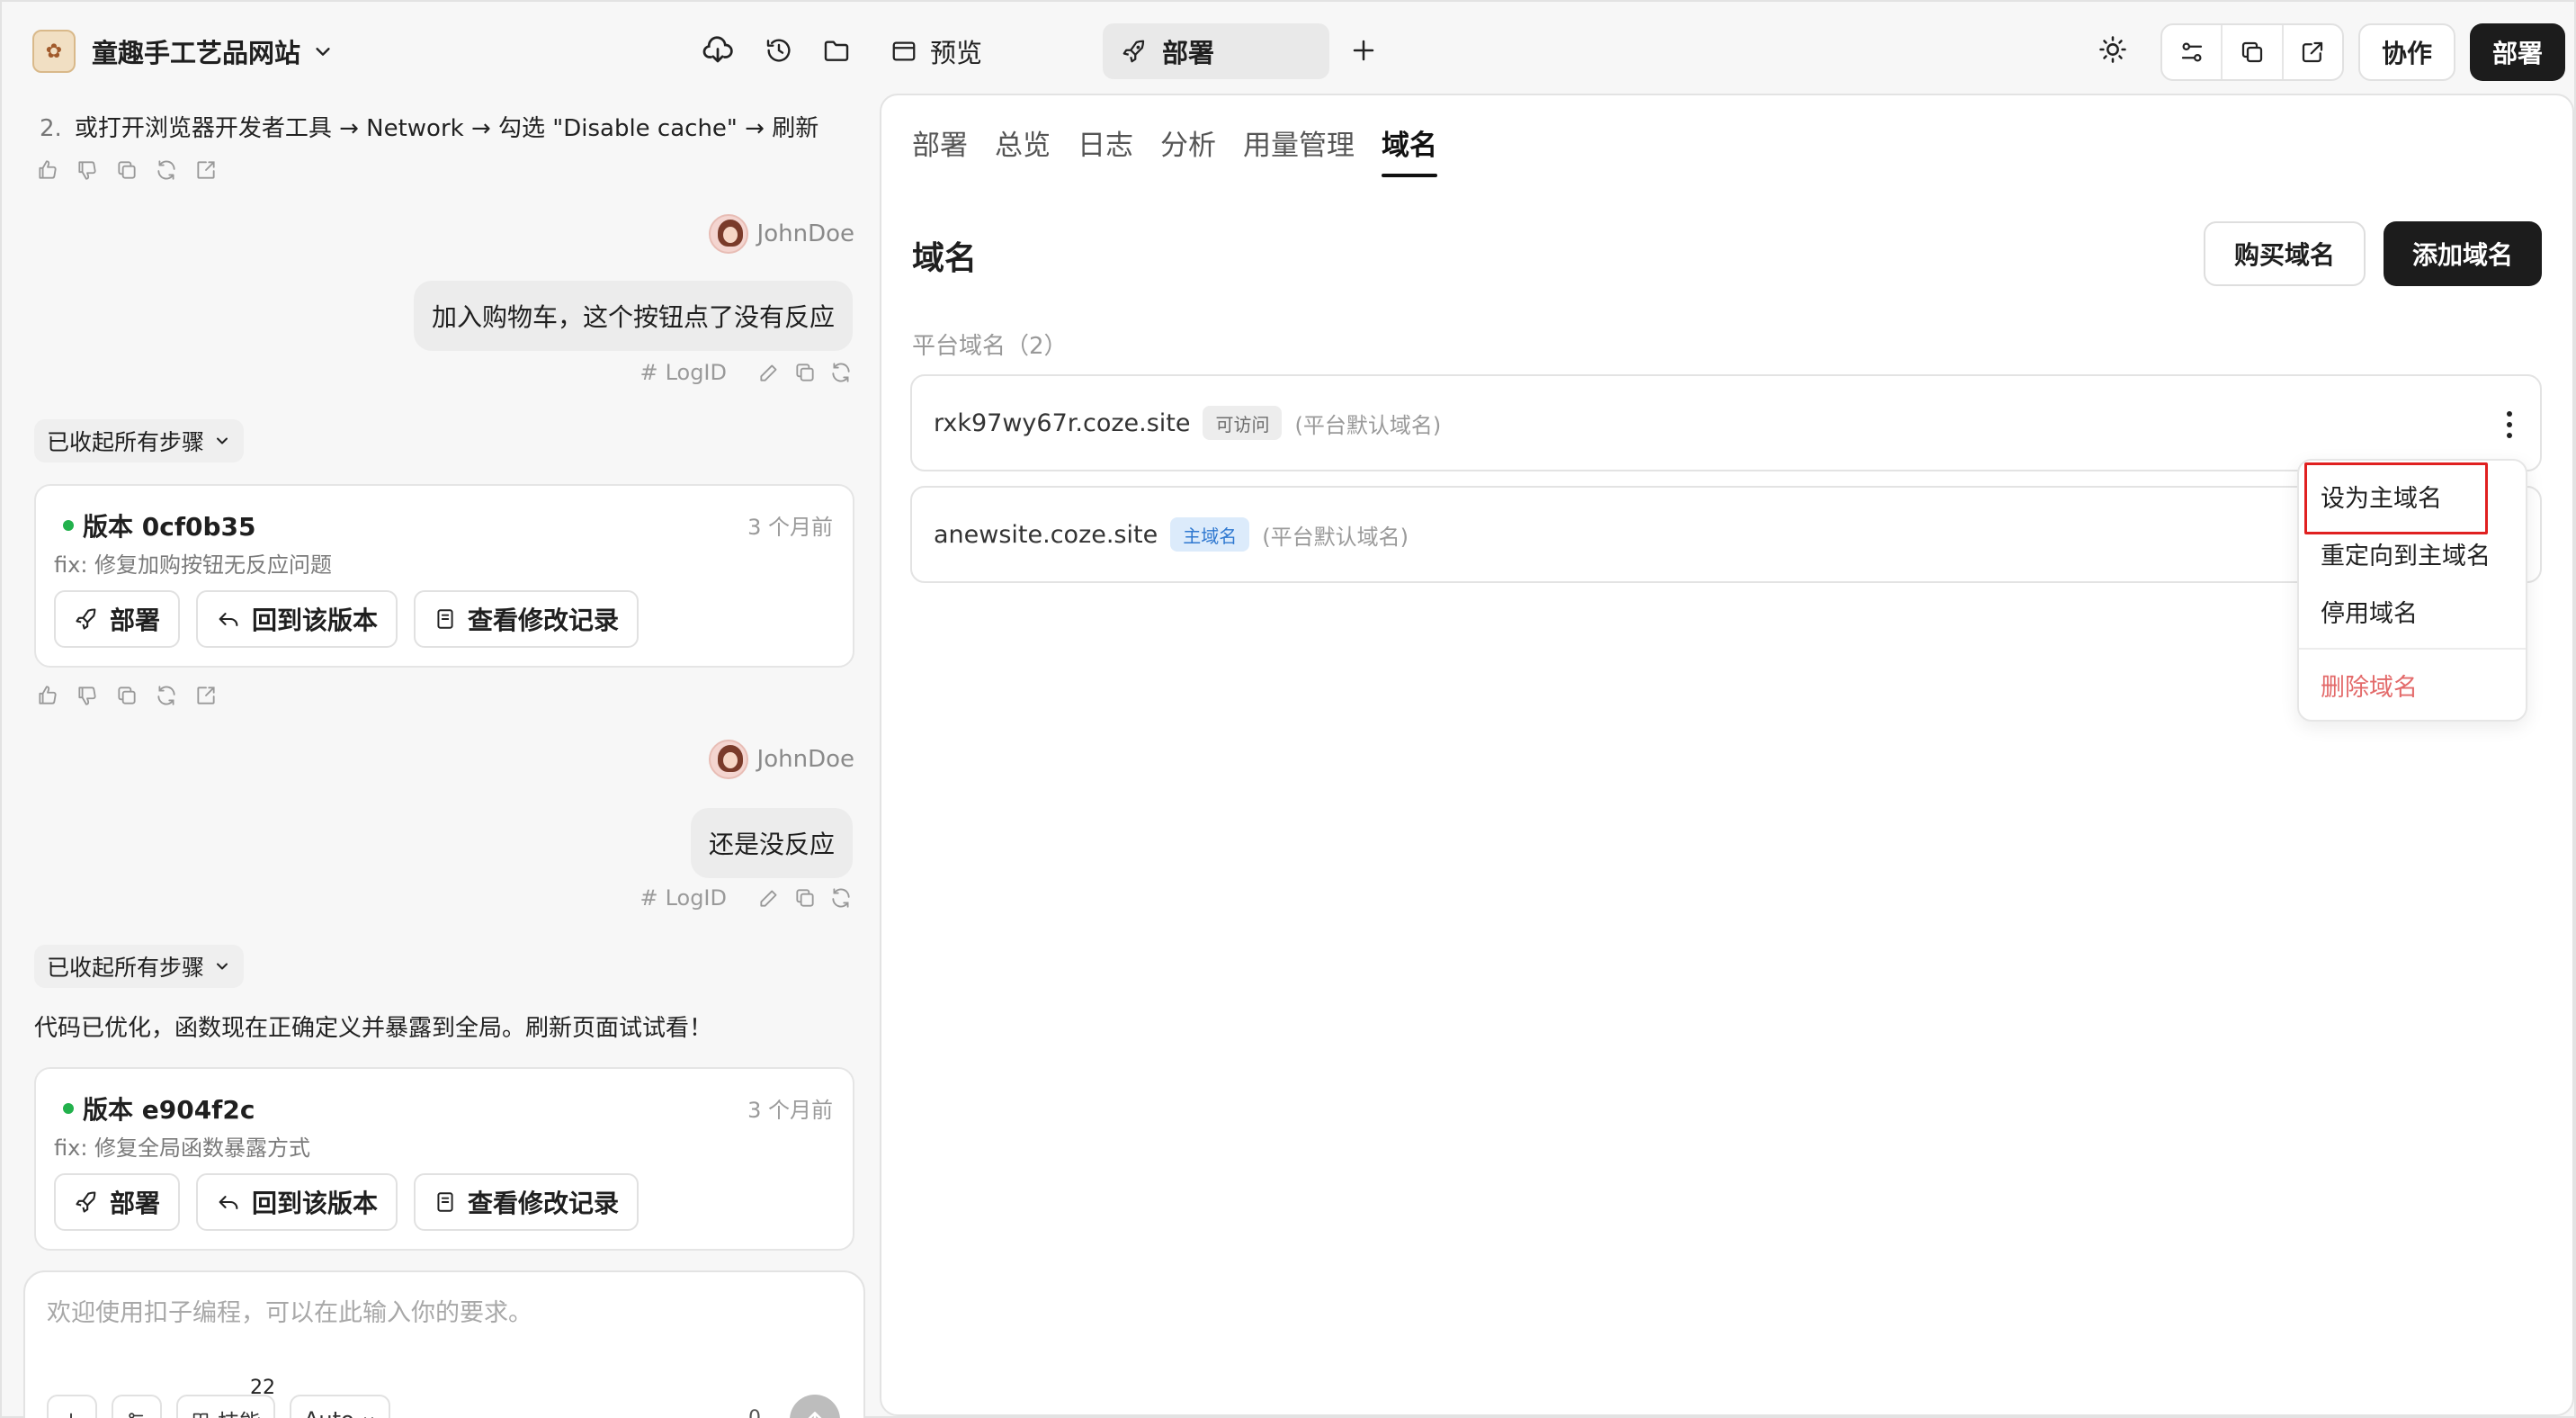 This screenshot has width=2576, height=1418. I want to click on feedback-row, so click(126, 695).